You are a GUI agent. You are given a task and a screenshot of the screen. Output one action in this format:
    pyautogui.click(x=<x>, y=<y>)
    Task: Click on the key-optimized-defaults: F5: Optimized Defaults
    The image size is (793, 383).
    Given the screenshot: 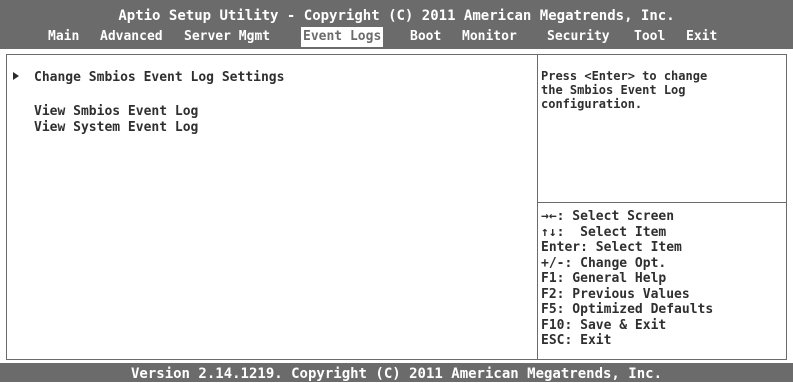 What is the action you would take?
    pyautogui.click(x=627, y=309)
    